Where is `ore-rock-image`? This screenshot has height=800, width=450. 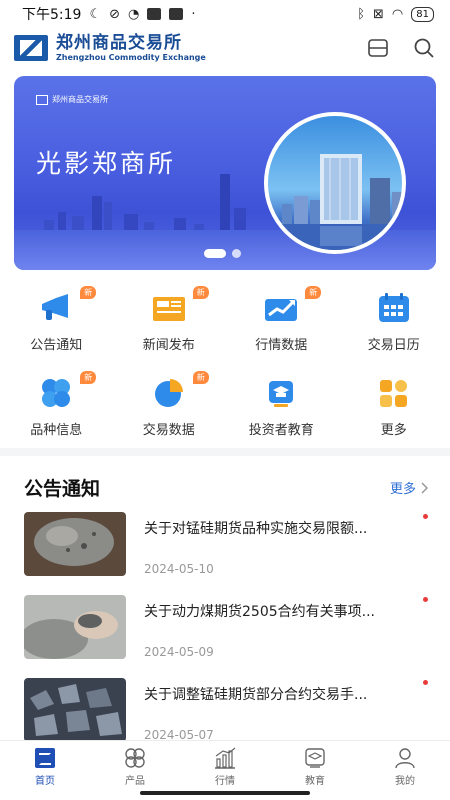
ore-rock-image is located at coordinates (75, 544).